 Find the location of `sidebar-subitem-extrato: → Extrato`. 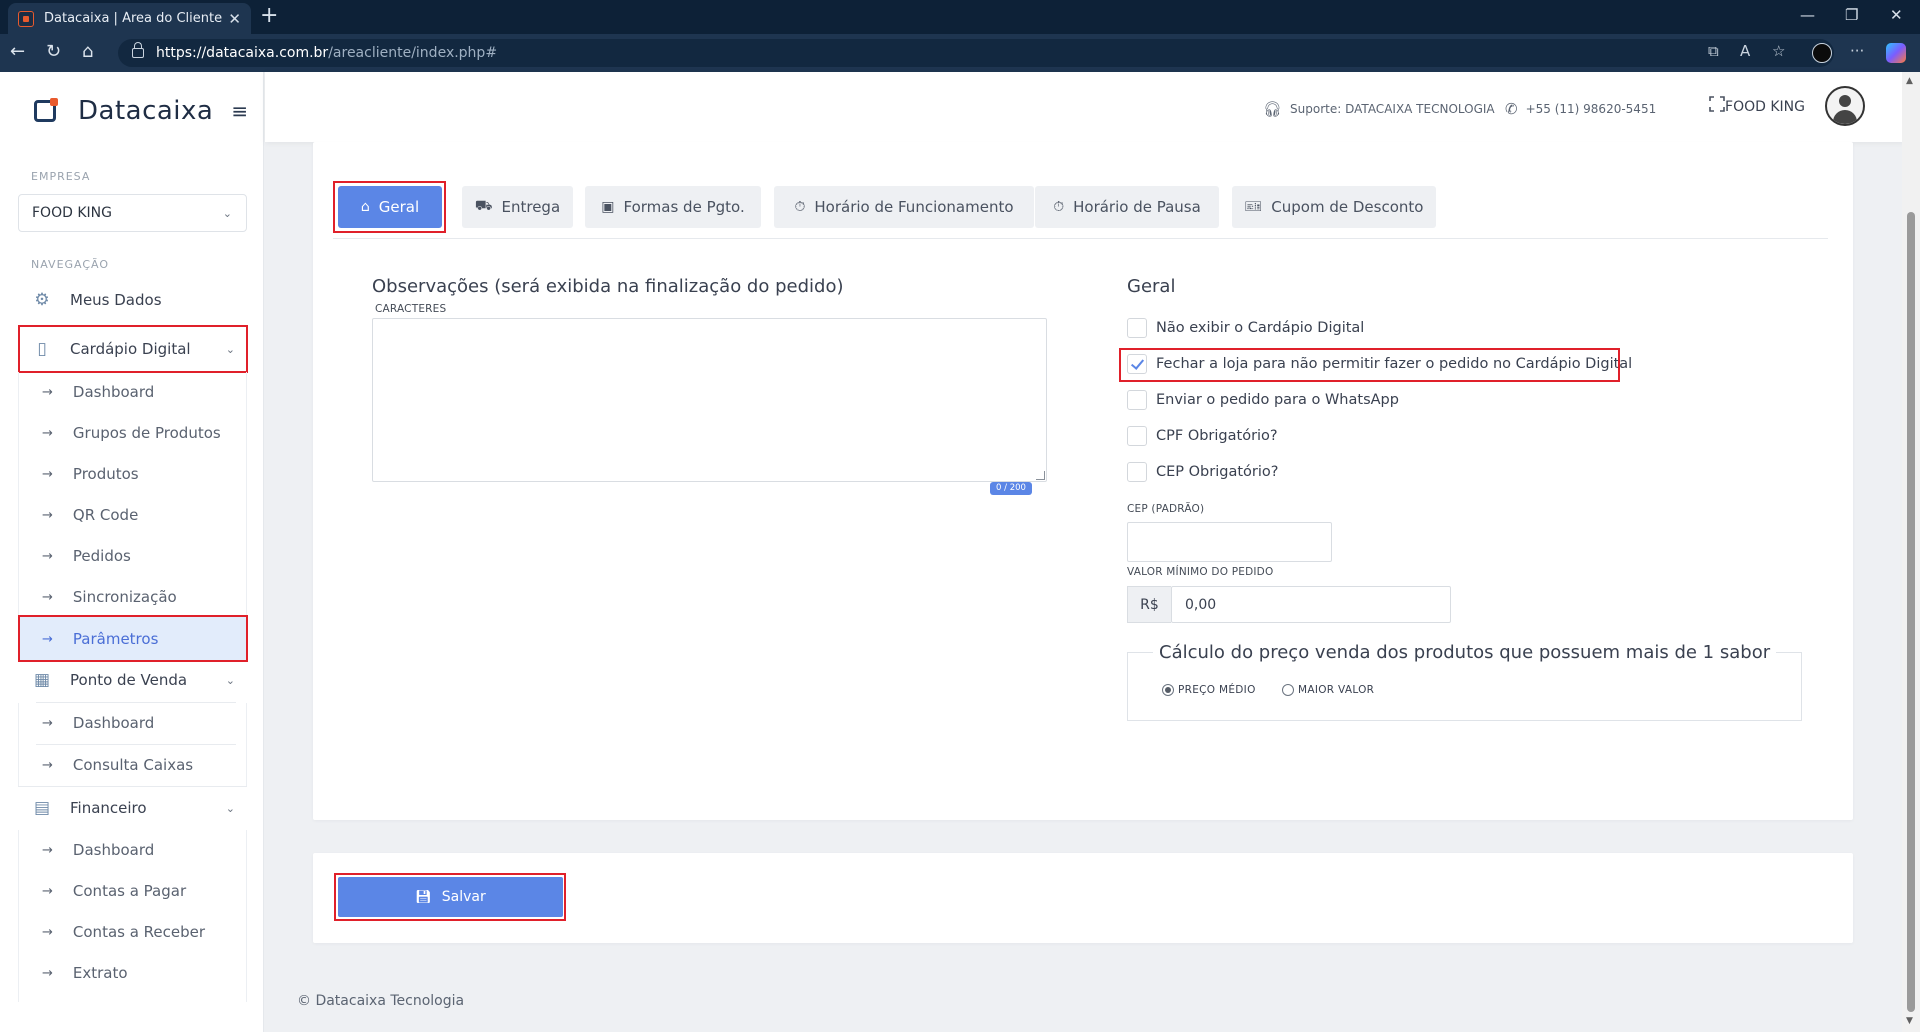

sidebar-subitem-extrato: → Extrato is located at coordinates (132, 973).